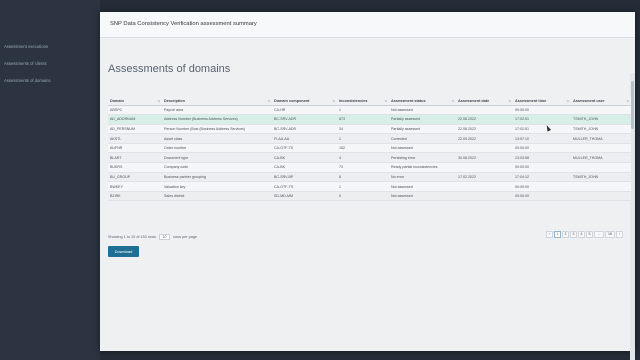  I want to click on table-cell: 13:03:58, so click(542, 158).